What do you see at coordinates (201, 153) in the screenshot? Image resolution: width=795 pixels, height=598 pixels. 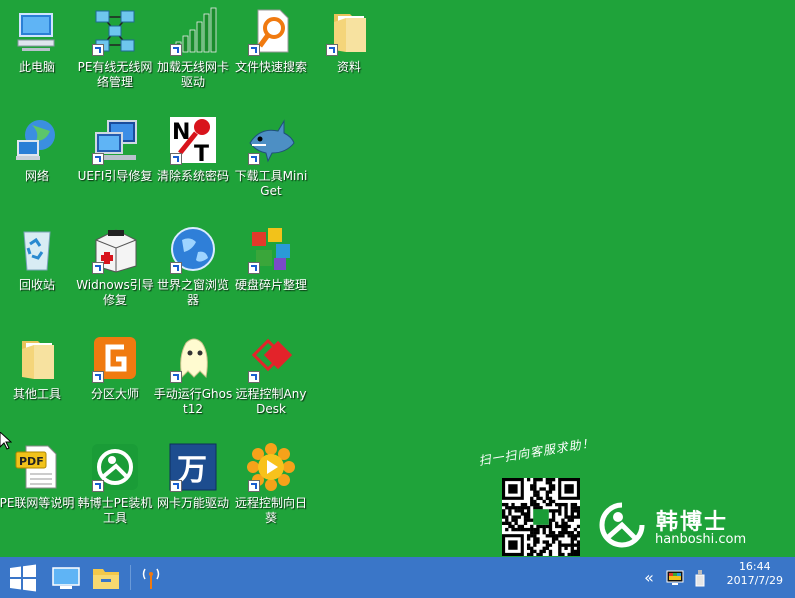 I see `svg-text: T` at bounding box center [201, 153].